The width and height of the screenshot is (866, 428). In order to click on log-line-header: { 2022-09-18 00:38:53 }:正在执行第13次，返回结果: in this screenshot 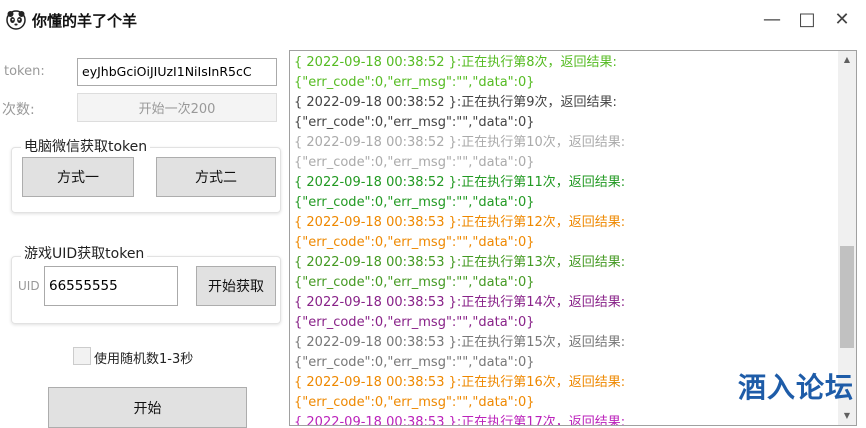, I will do `click(460, 262)`.